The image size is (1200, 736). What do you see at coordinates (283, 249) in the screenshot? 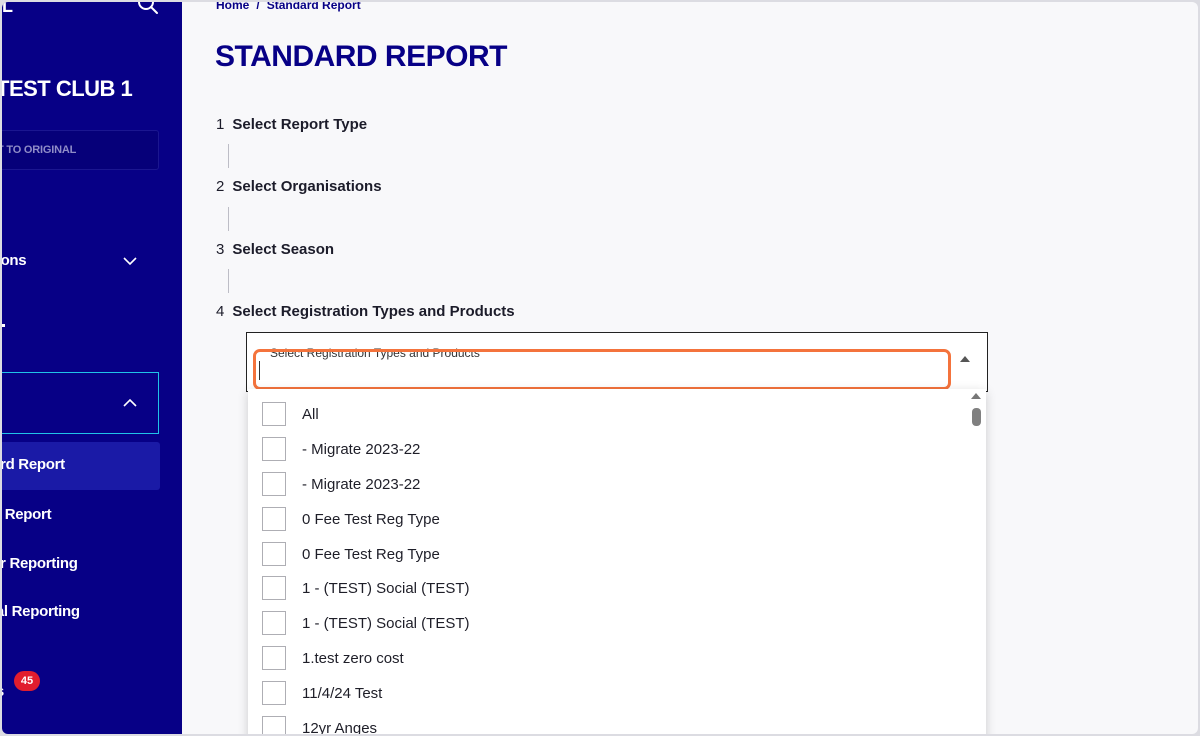
I see `step-label: Select Season` at bounding box center [283, 249].